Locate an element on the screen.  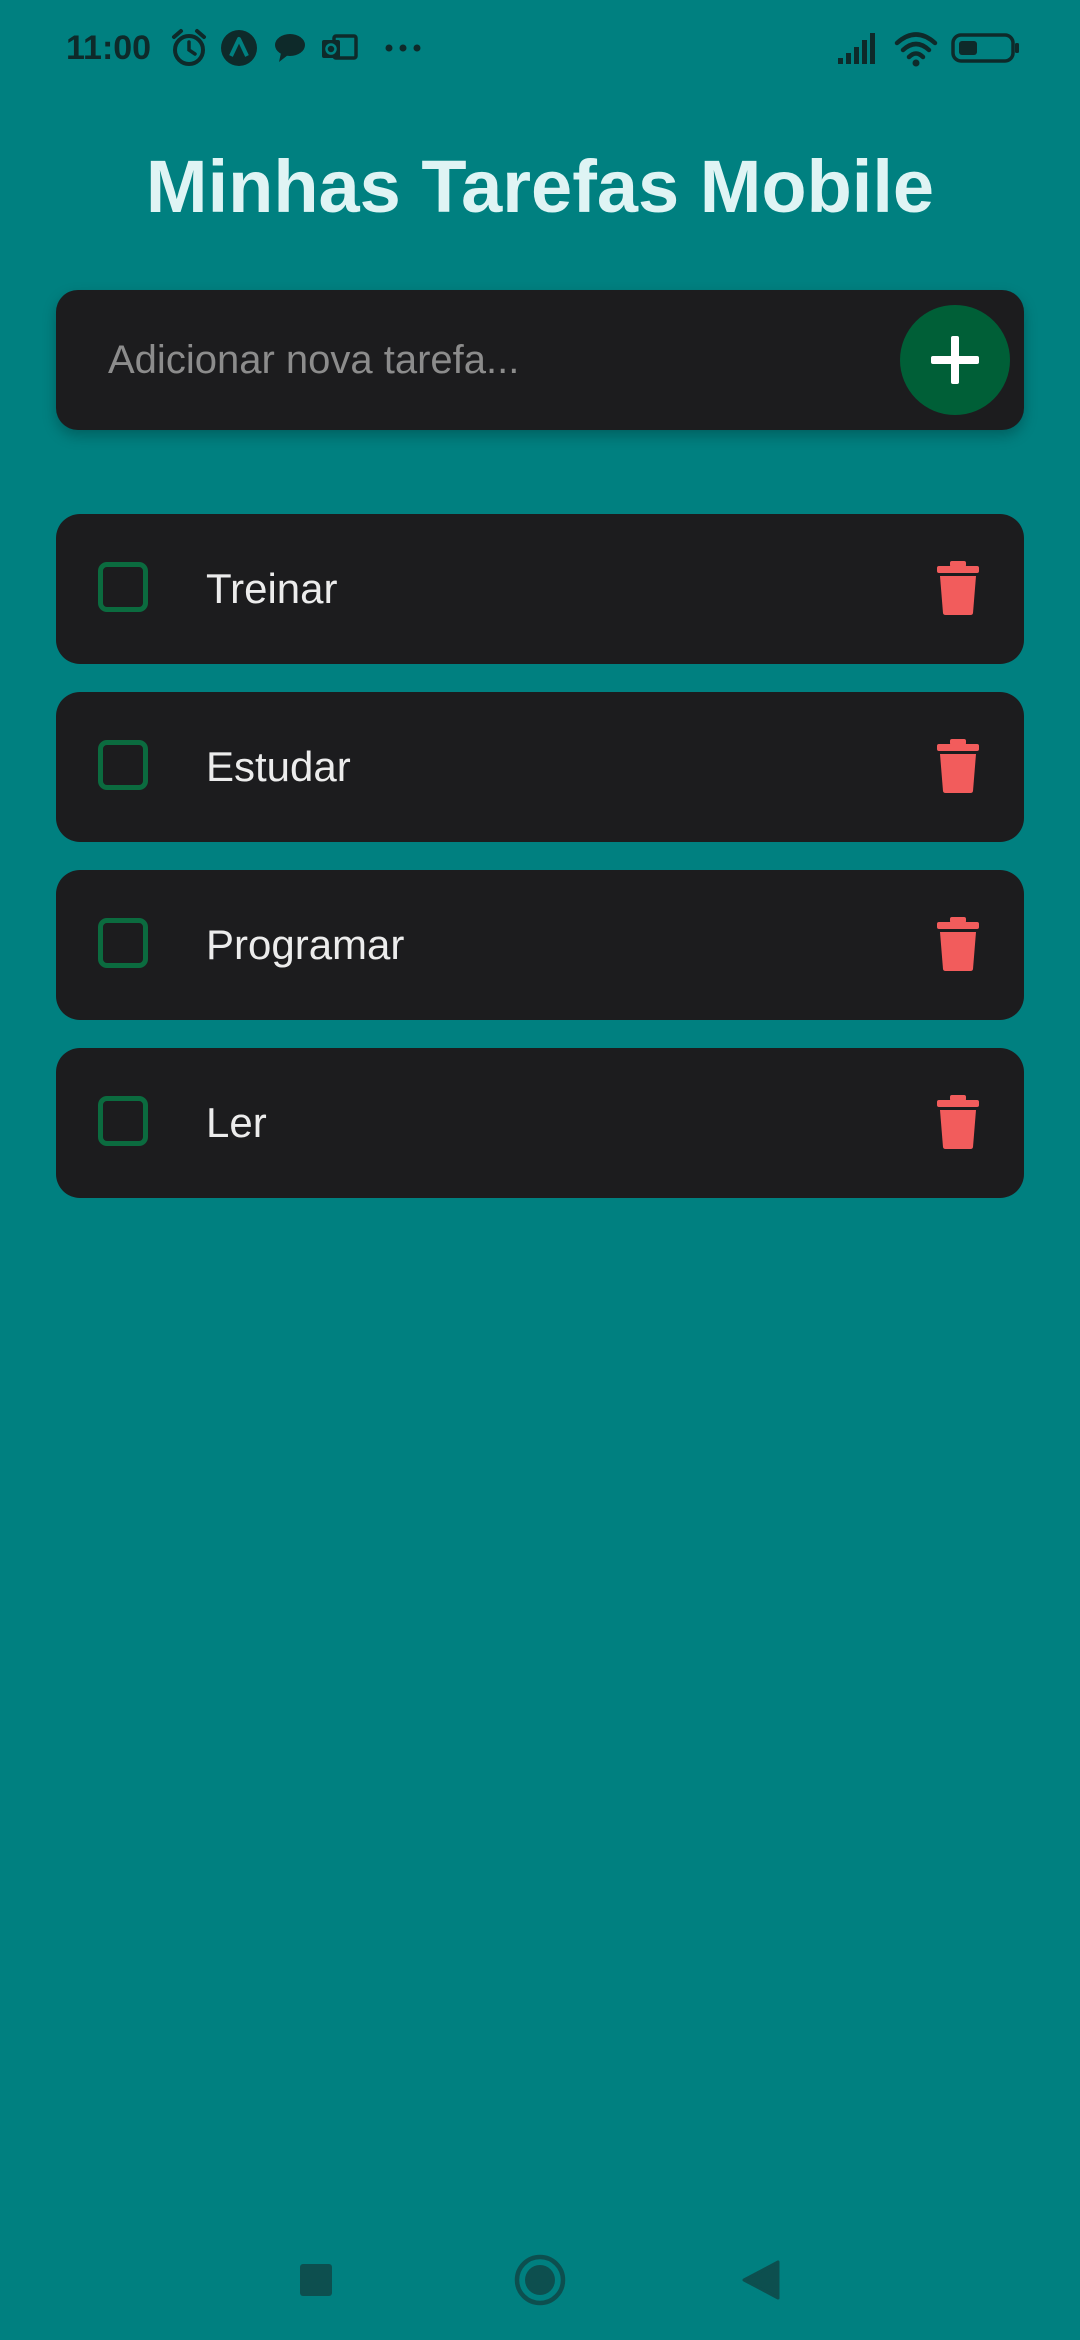
signal-icon is located at coordinates (857, 48).